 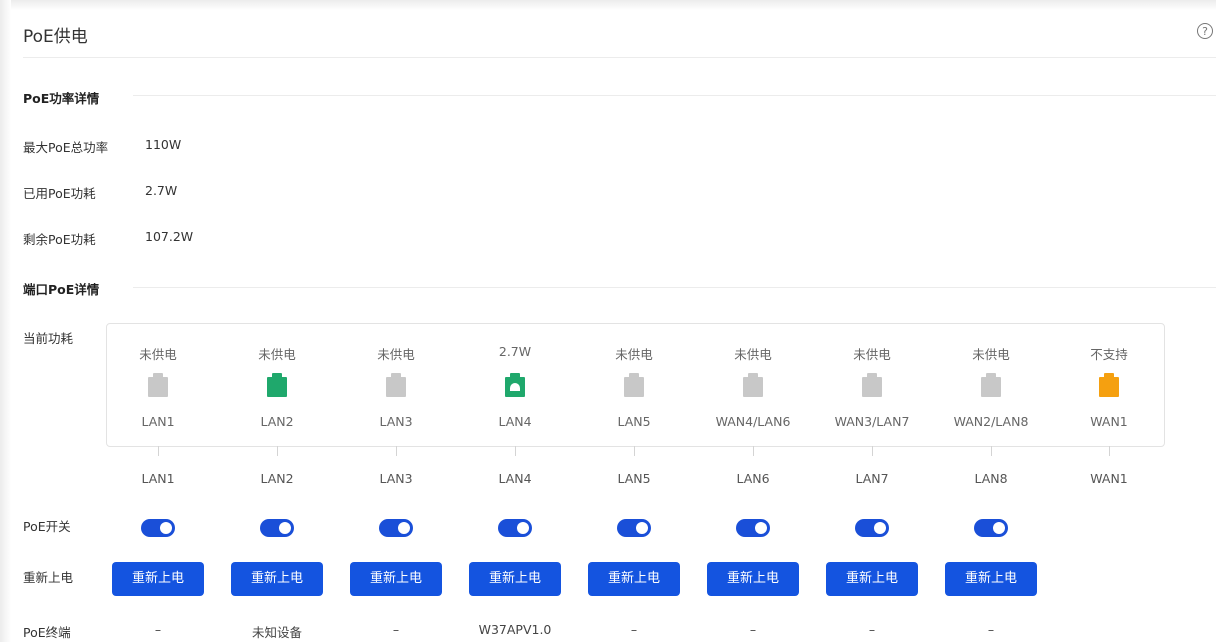 I want to click on page-title: PoE供电, so click(x=55, y=37).